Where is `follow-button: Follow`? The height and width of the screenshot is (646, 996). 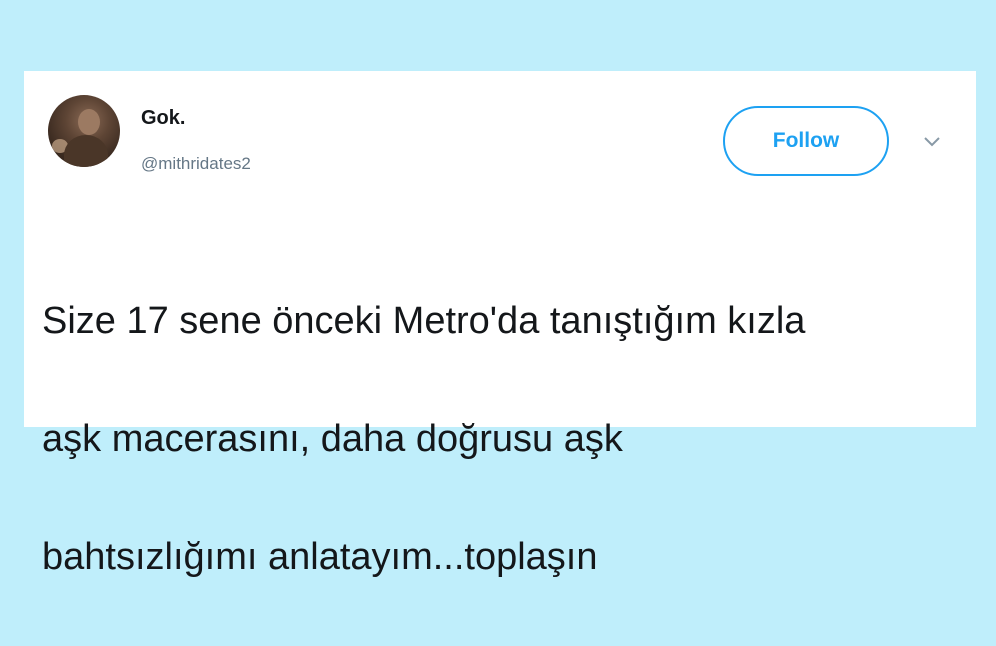
follow-button: Follow is located at coordinates (806, 141).